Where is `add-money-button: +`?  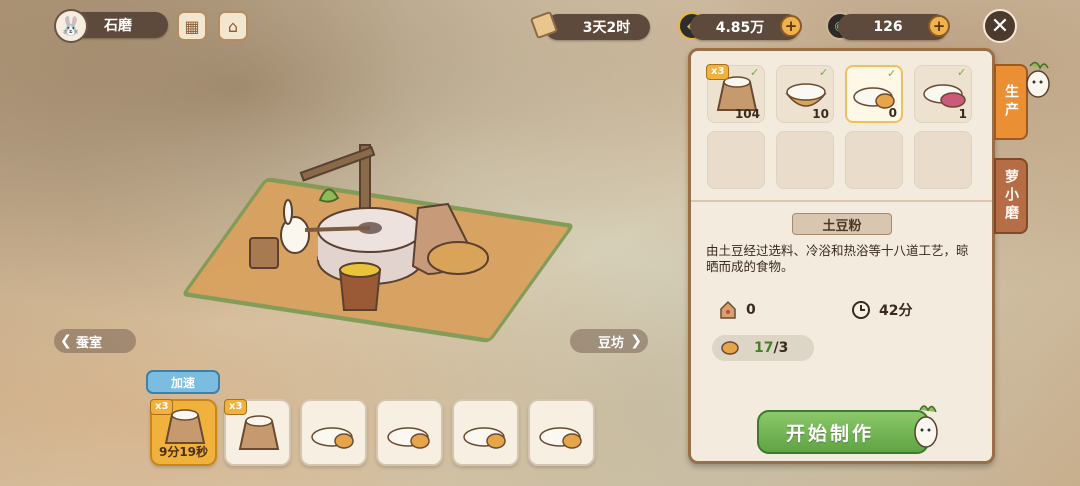
add-money-button: + is located at coordinates (791, 26).